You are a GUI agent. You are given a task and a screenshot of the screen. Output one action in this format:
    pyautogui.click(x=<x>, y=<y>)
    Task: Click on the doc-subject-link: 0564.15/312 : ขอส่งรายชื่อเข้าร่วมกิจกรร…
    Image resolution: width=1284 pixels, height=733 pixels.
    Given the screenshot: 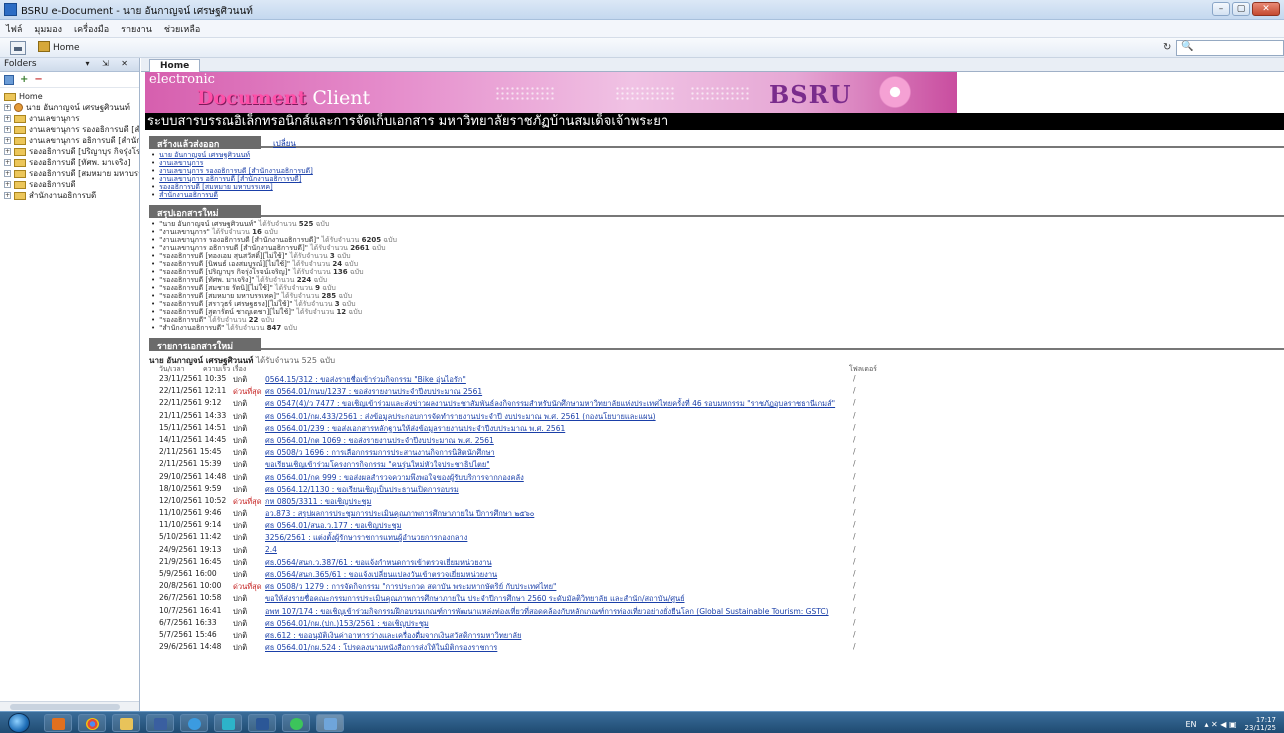 What is the action you would take?
    pyautogui.click(x=365, y=380)
    